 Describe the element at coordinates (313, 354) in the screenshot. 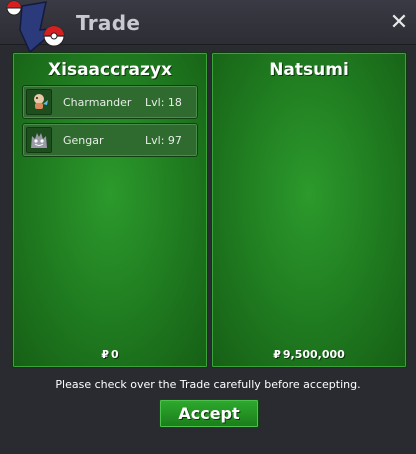

I see `money-amount: 9,500,000` at that location.